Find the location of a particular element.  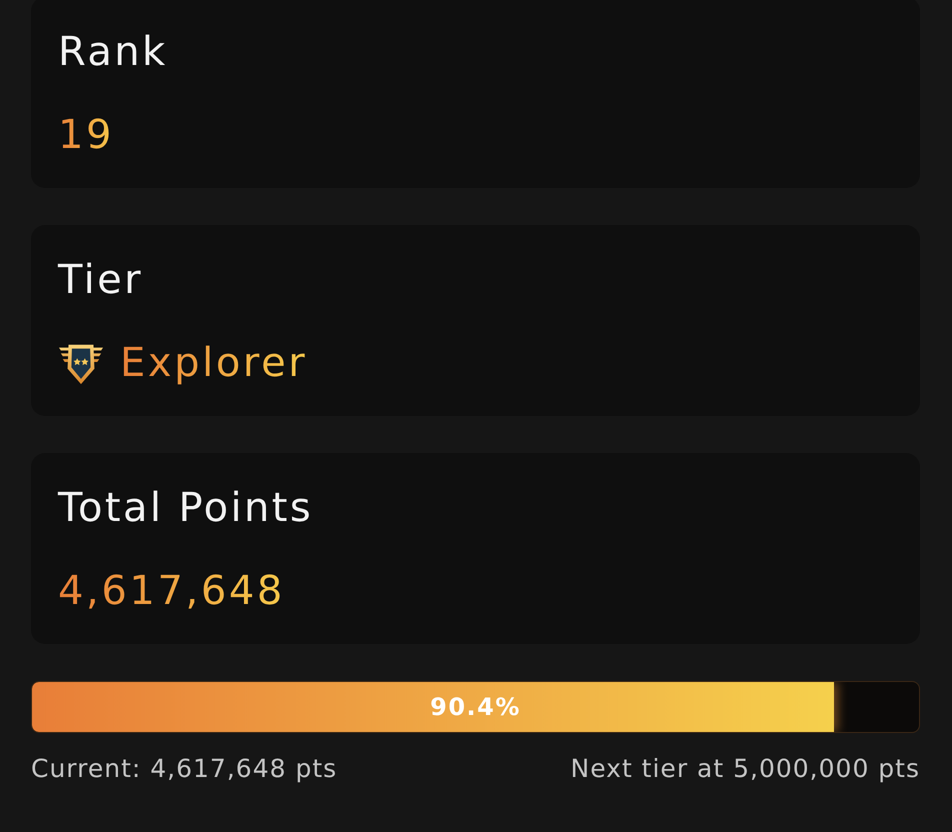

progress-percent: 90.4% is located at coordinates (475, 707).